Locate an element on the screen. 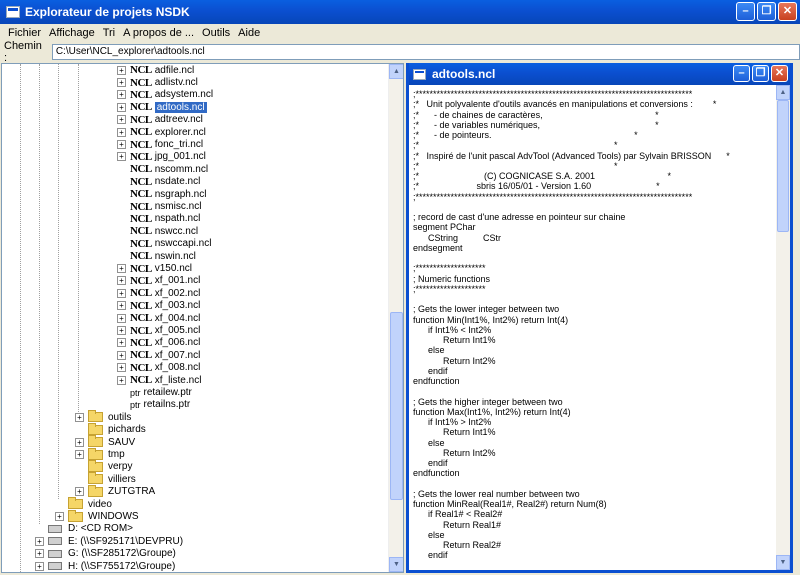 Image resolution: width=800 pixels, height=575 pixels. tree-row: + NCL xf_006.ncl is located at coordinates (158, 343).